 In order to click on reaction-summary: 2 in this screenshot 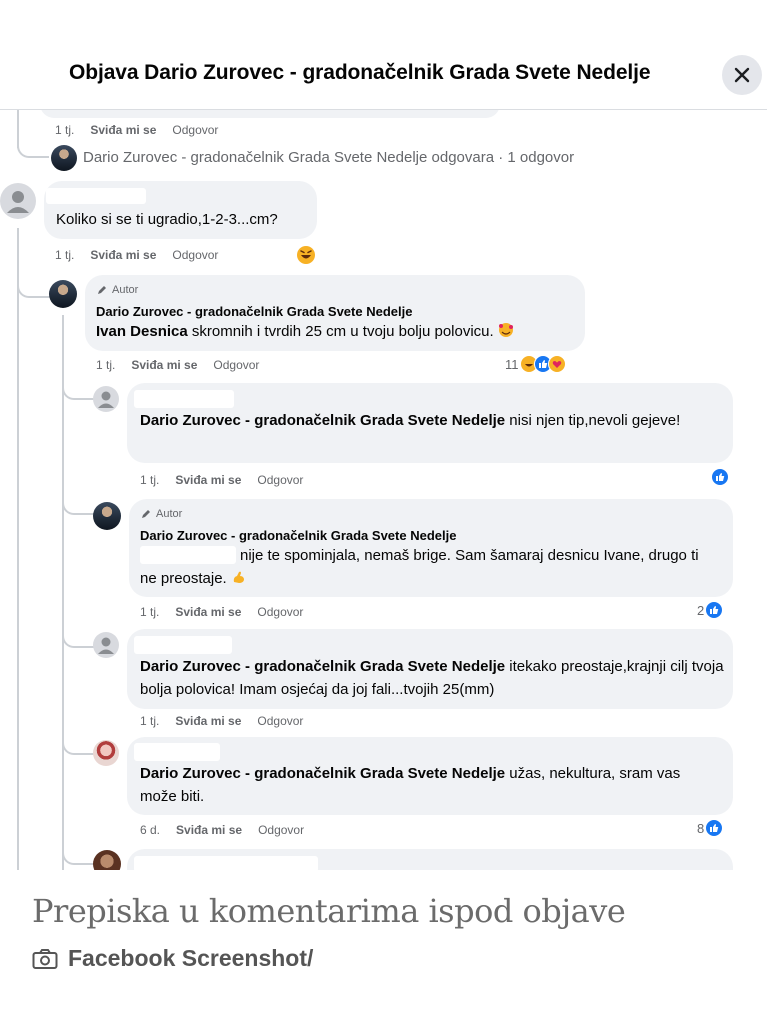, I will do `click(710, 610)`.